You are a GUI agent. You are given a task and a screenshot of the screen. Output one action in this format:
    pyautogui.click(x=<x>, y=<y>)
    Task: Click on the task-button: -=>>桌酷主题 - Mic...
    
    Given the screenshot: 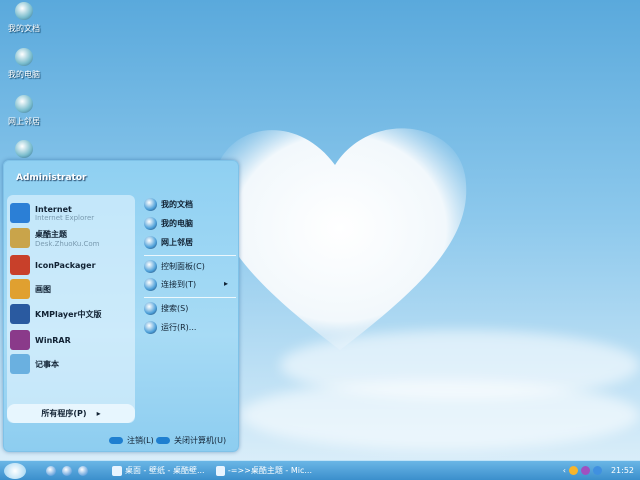 What is the action you would take?
    pyautogui.click(x=264, y=470)
    